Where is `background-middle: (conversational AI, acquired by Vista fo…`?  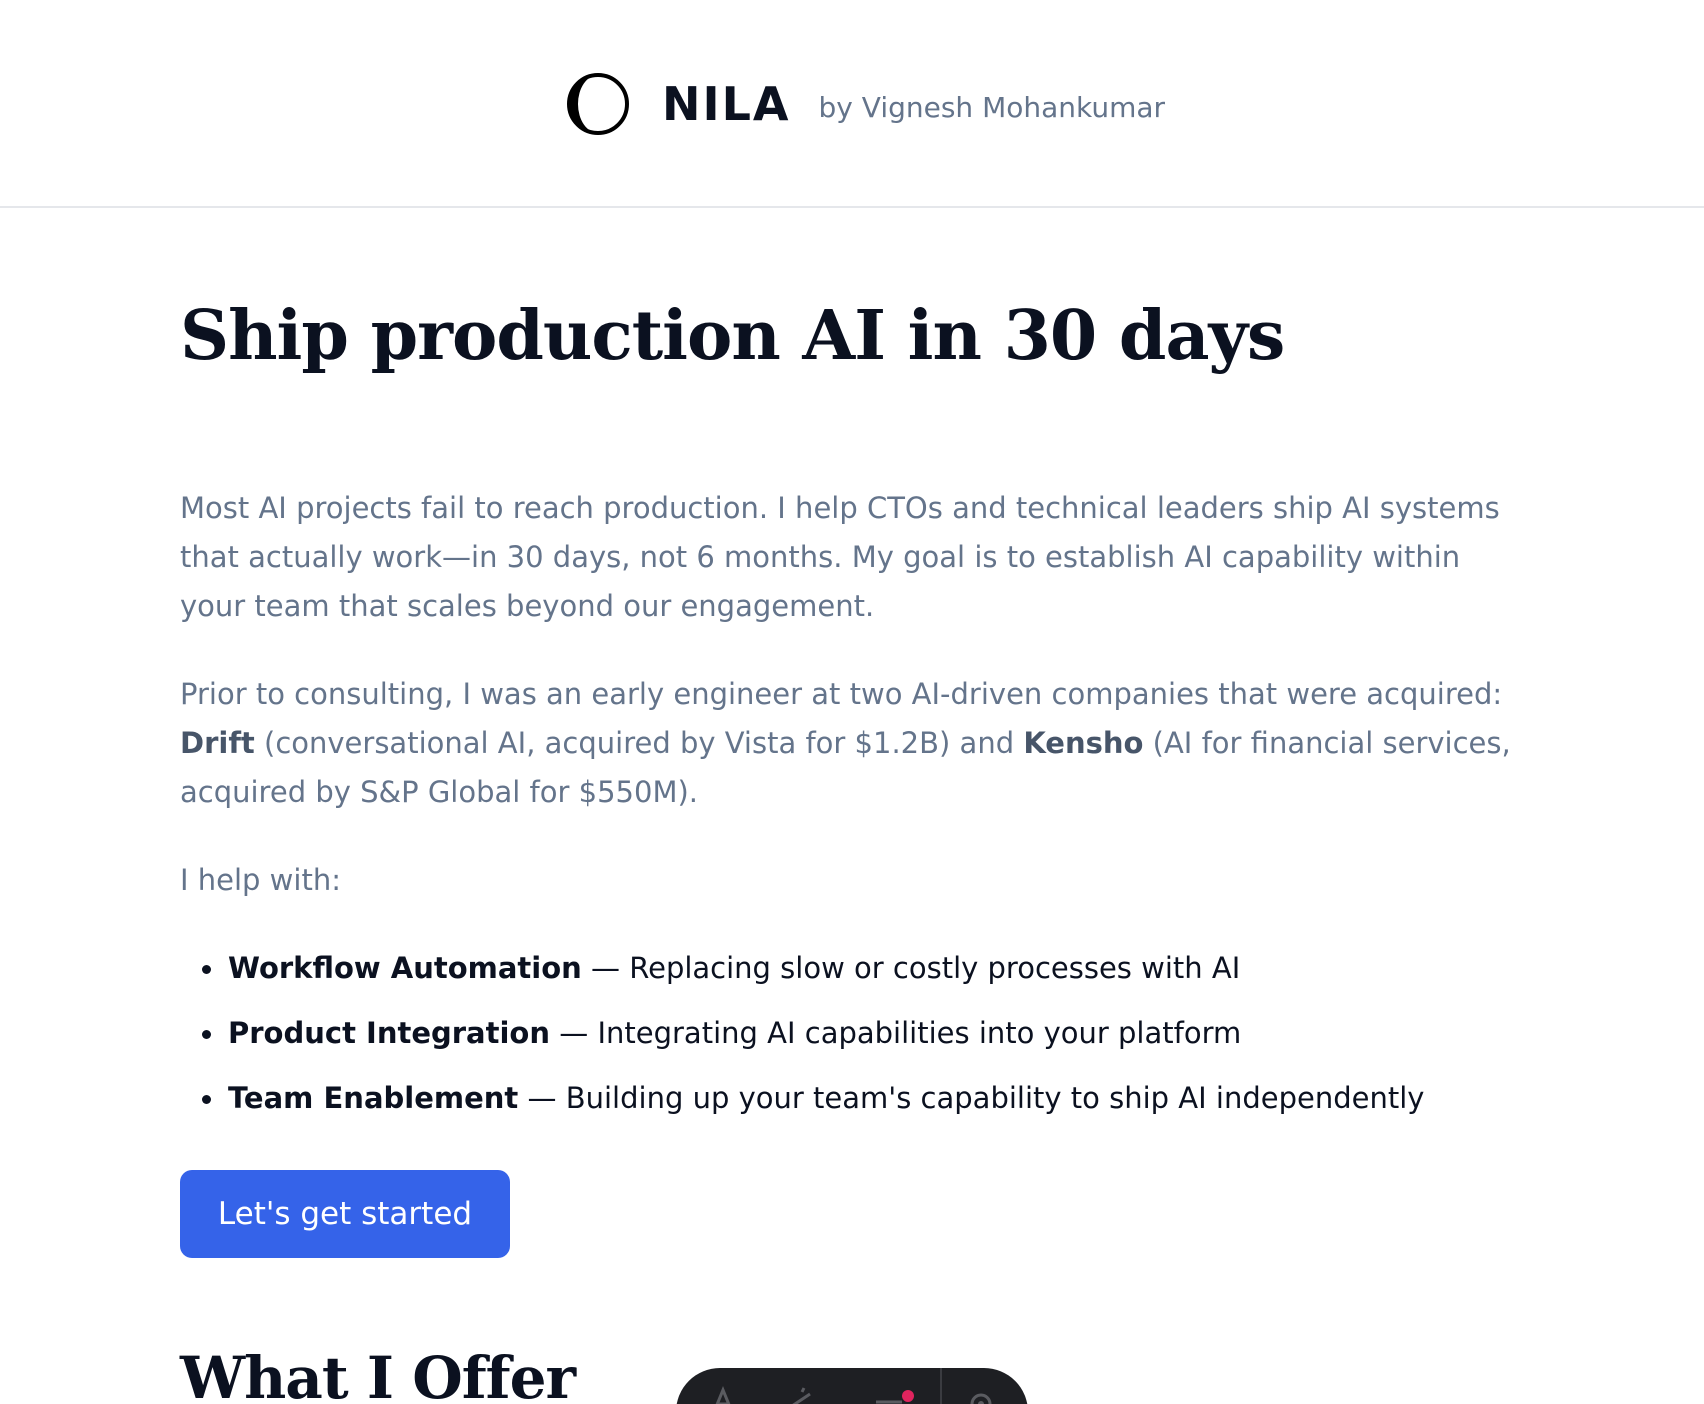 background-middle: (conversational AI, acquired by Vista fo… is located at coordinates (639, 743).